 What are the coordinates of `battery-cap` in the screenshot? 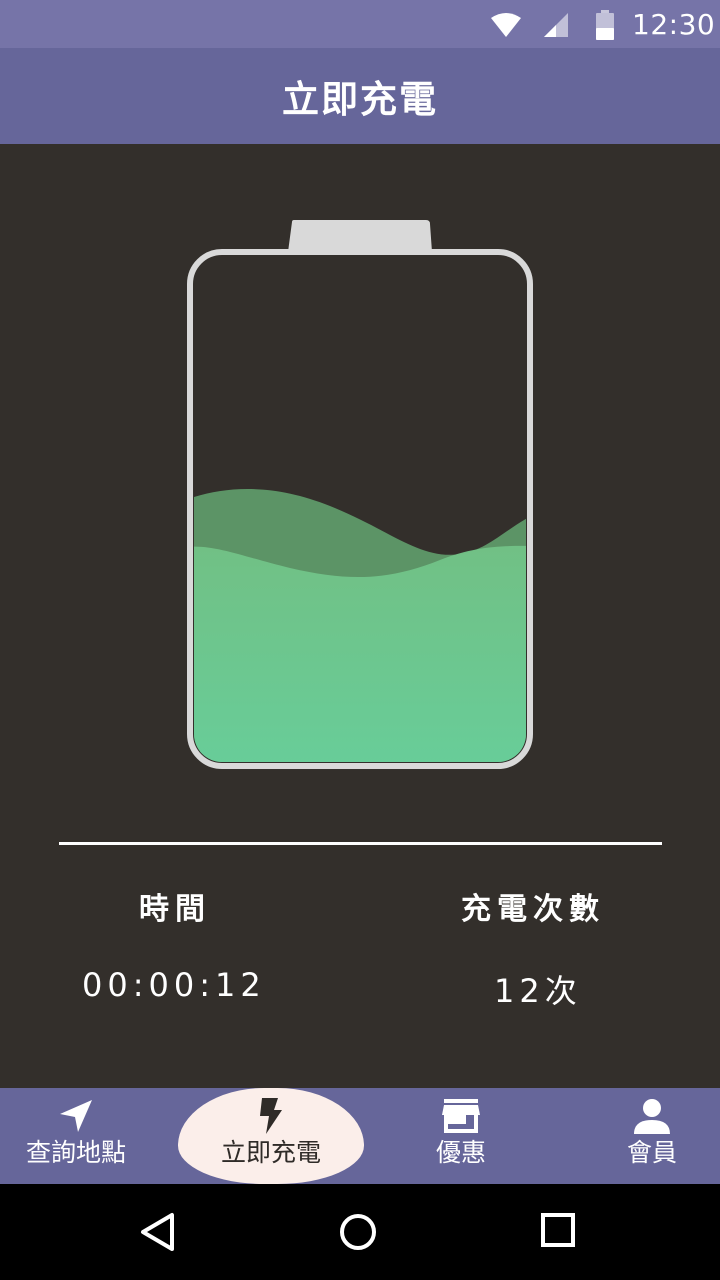 It's located at (360, 236).